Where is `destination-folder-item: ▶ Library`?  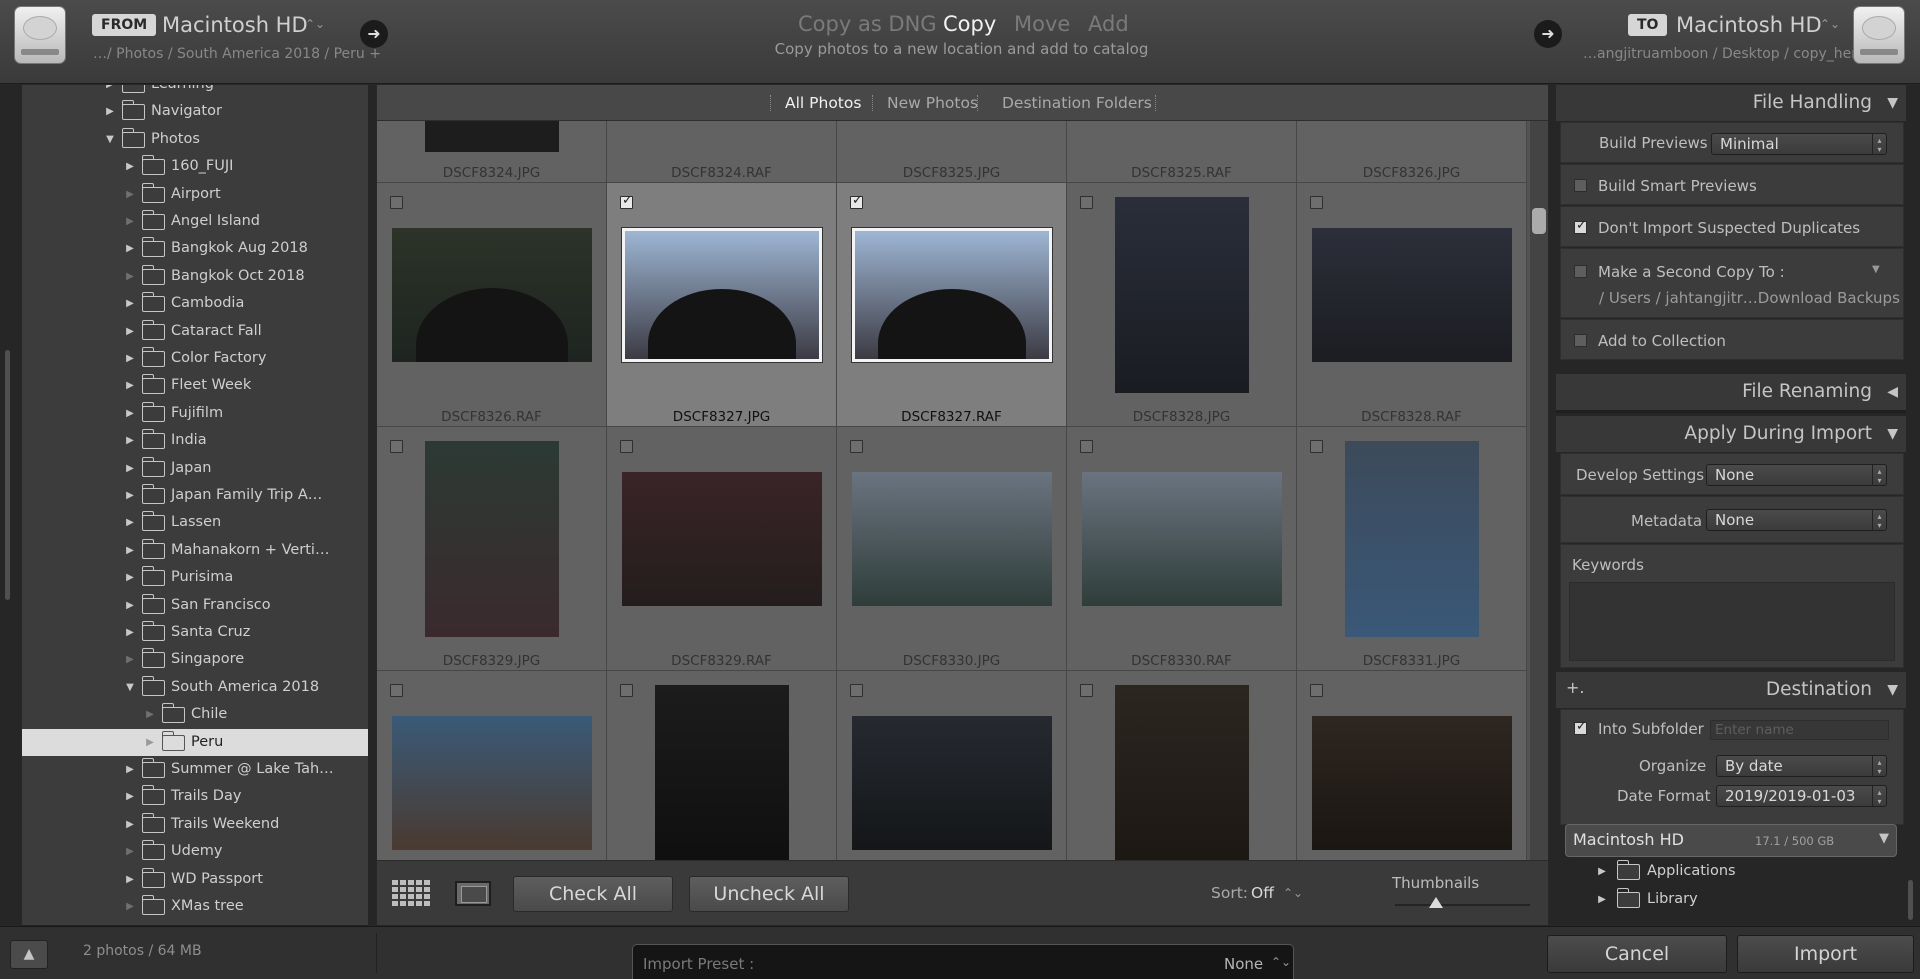 destination-folder-item: ▶ Library is located at coordinates (1732, 899).